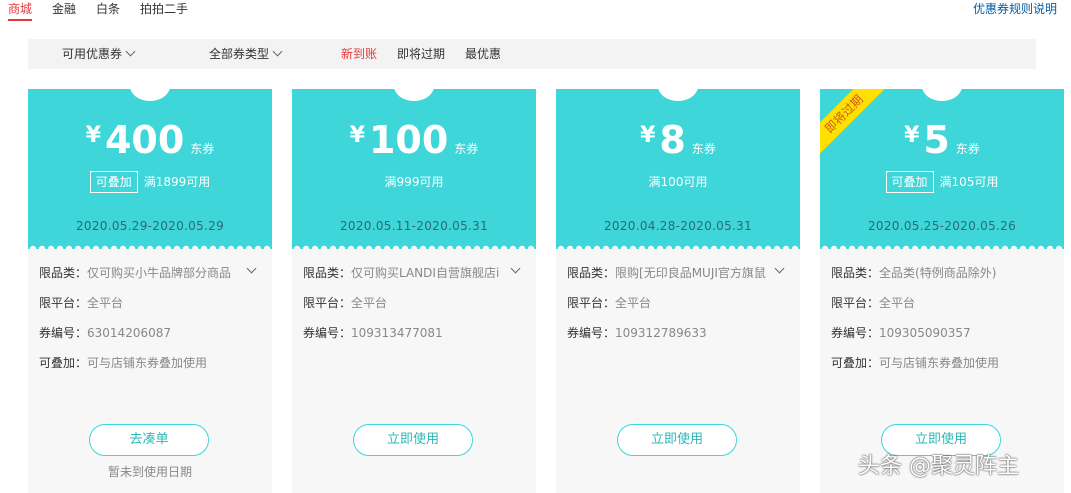 The width and height of the screenshot is (1071, 493). Describe the element at coordinates (936, 140) in the screenshot. I see `coupon-value: 5` at that location.